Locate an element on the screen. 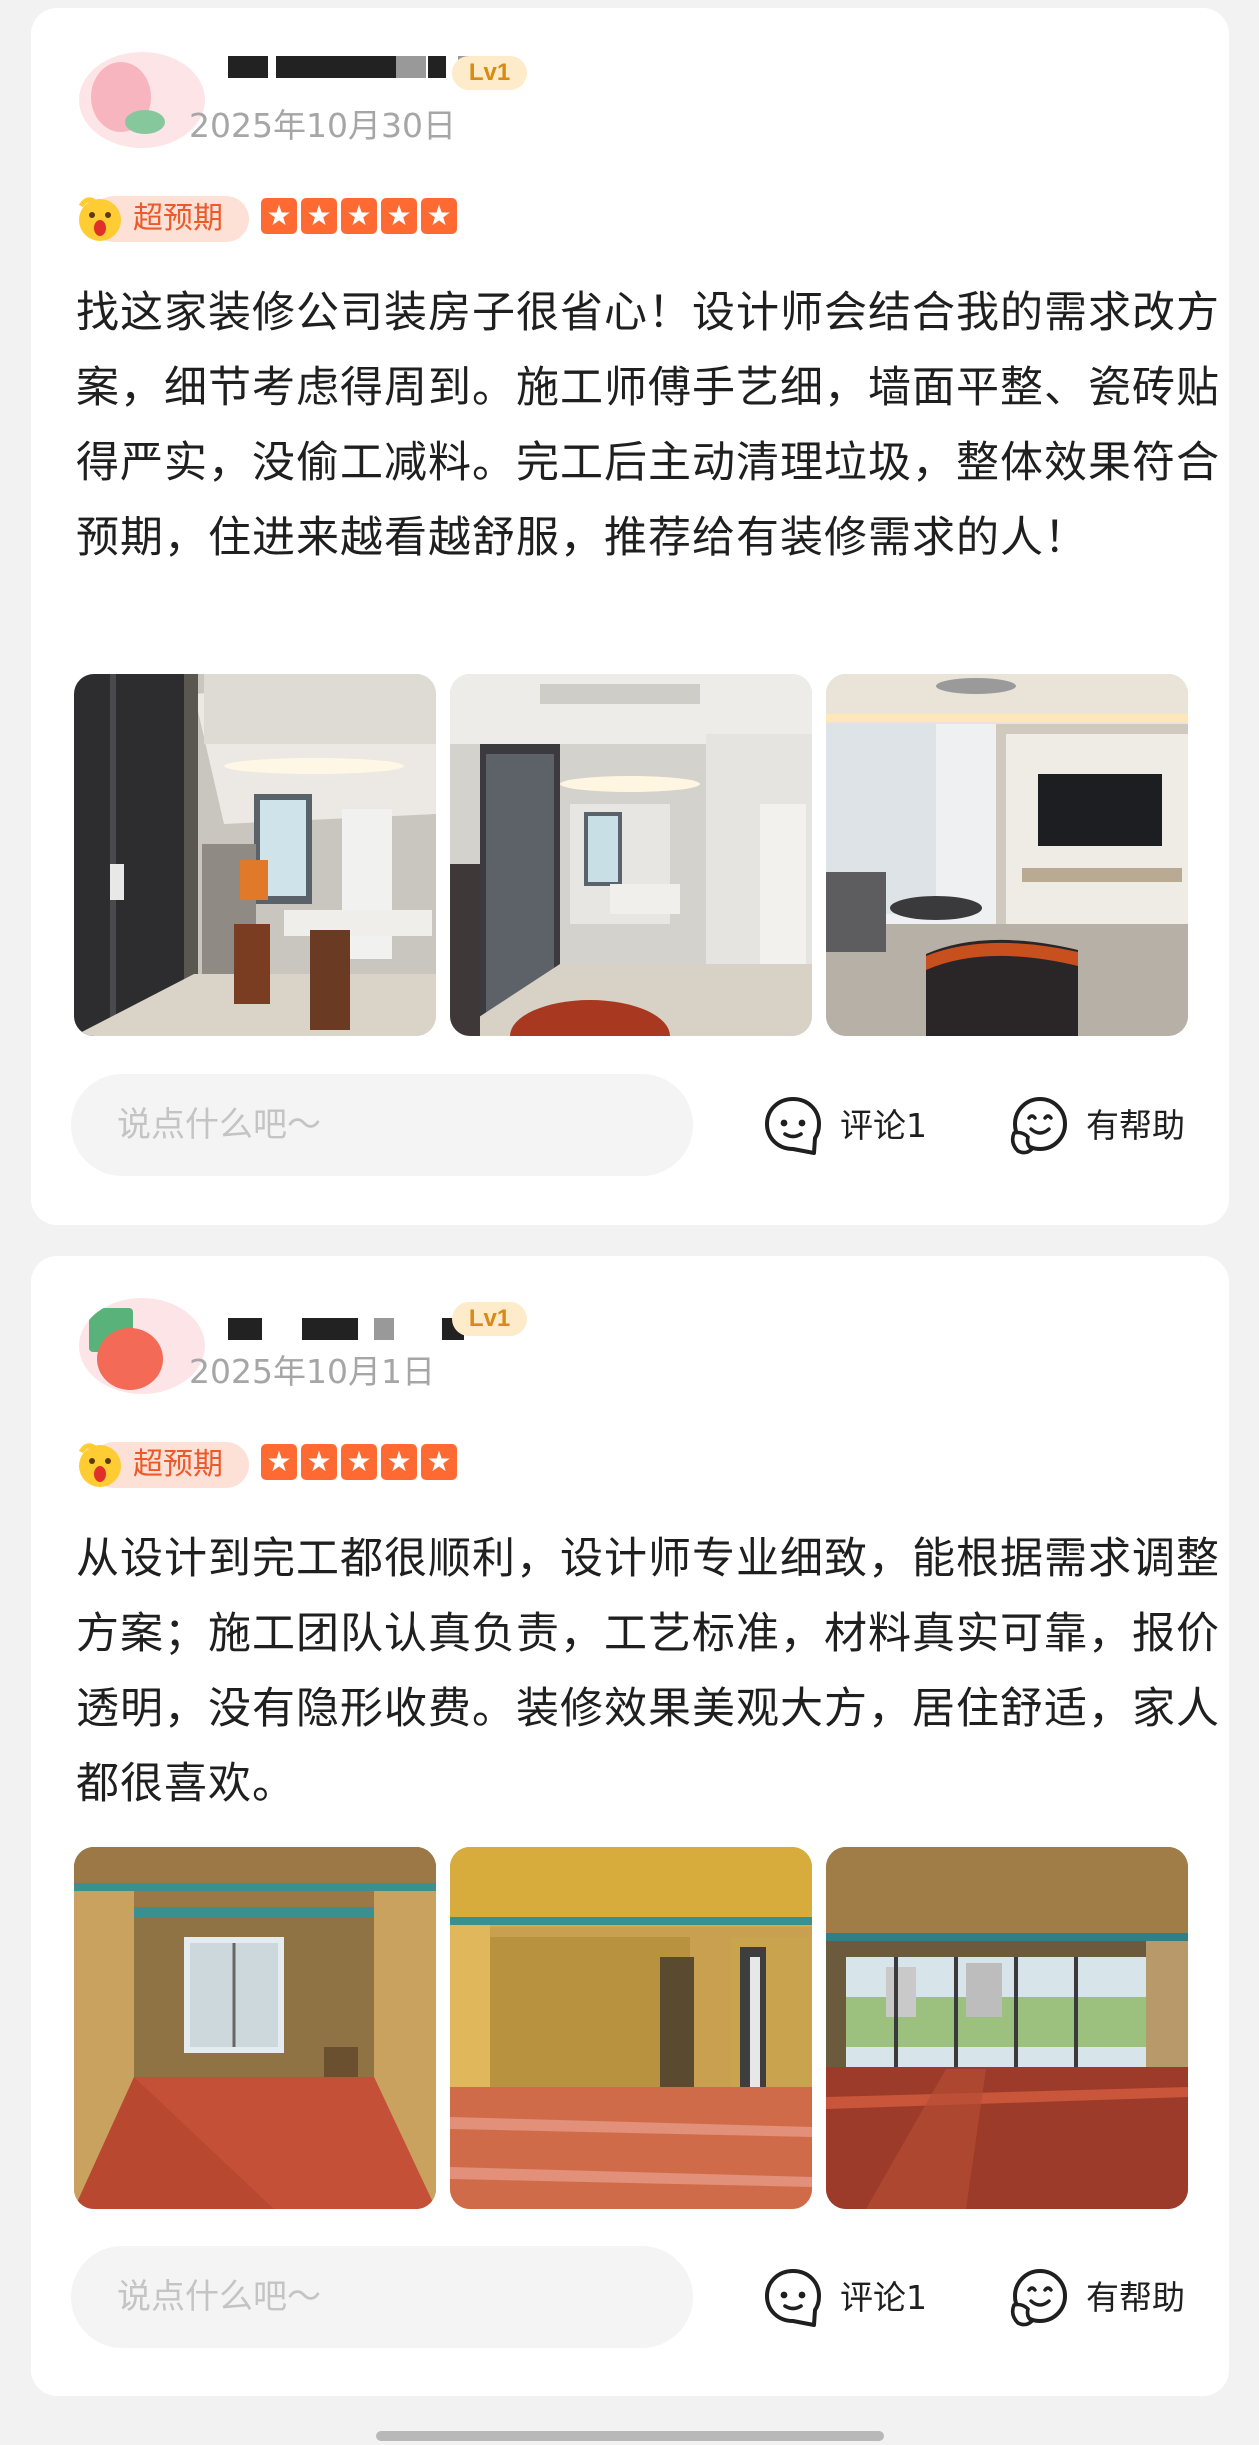 This screenshot has width=1259, height=2445. home-indicator is located at coordinates (630, 2436).